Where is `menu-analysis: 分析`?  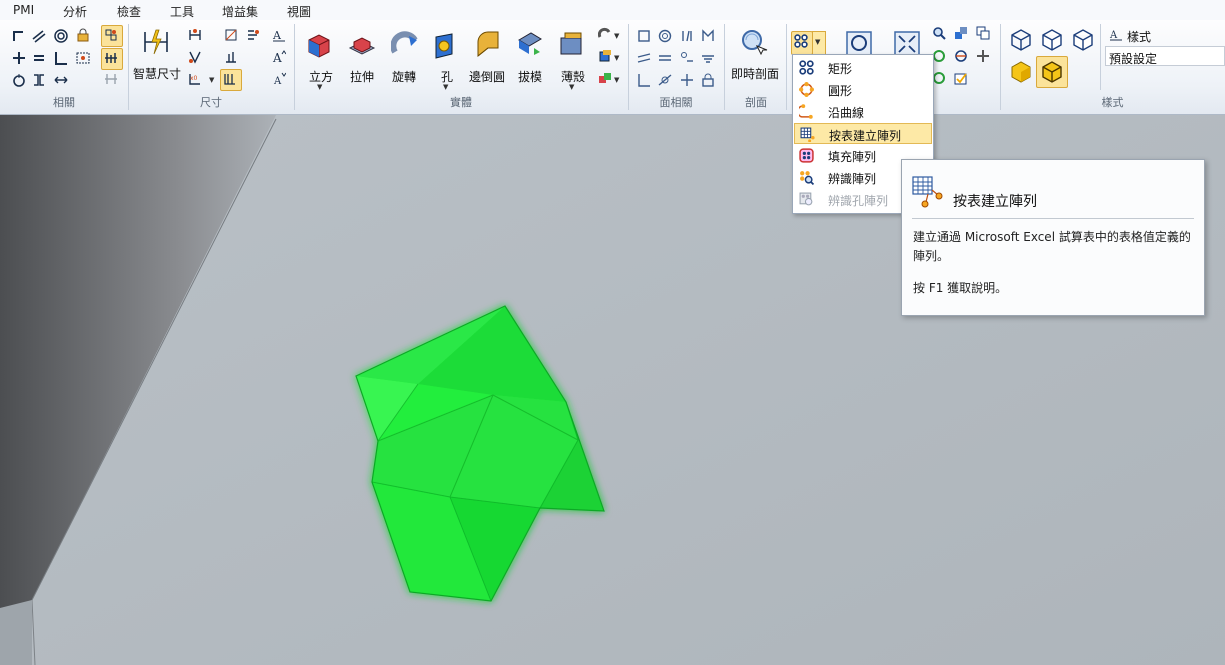
menu-analysis: 分析 is located at coordinates (75, 11).